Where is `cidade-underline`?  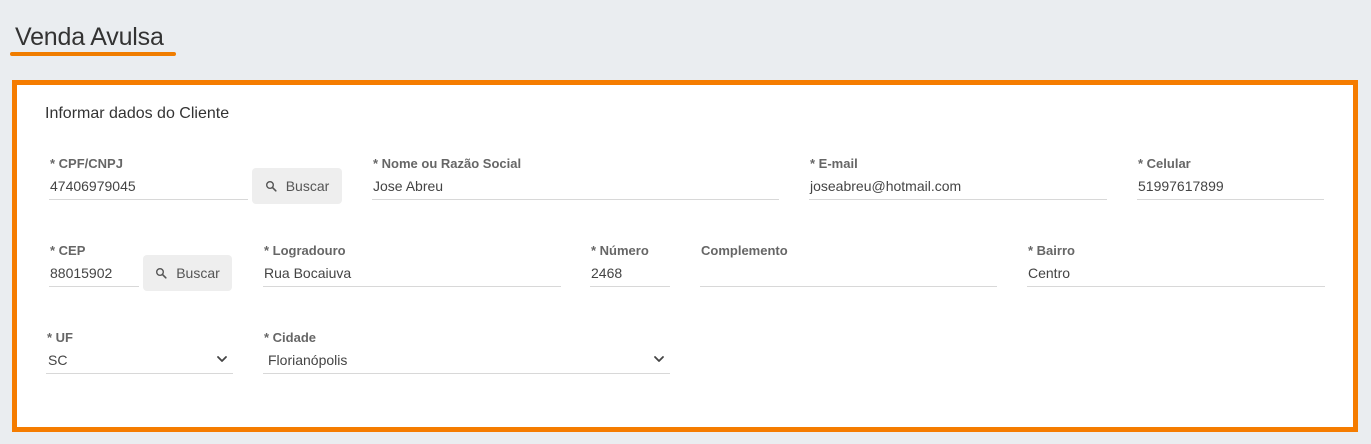 cidade-underline is located at coordinates (466, 373).